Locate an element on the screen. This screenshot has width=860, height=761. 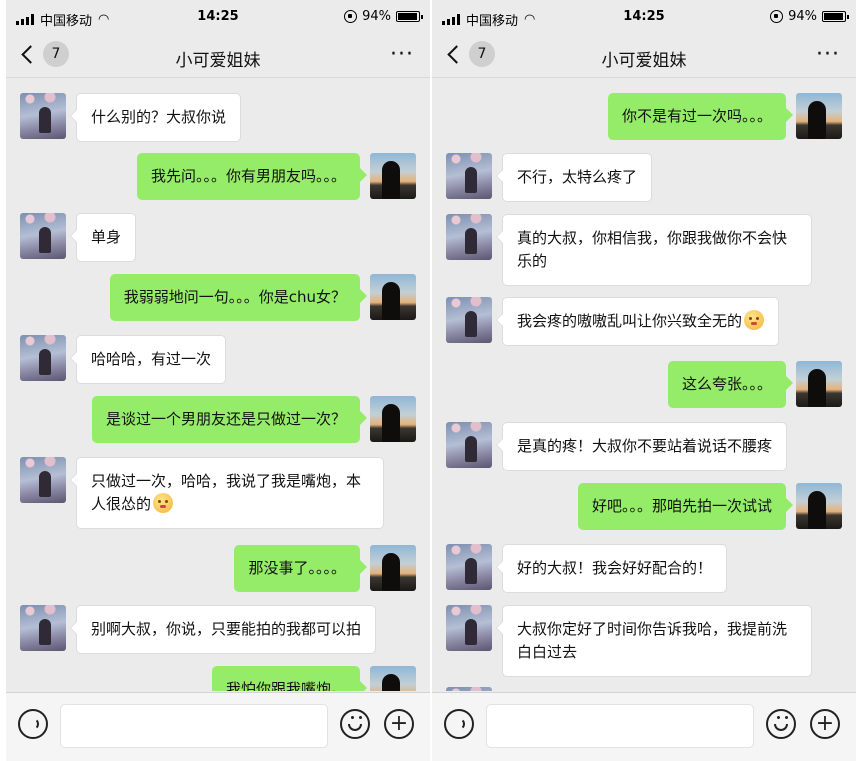
message-bubble: 好的大叔！我会好好配合的！ is located at coordinates (611, 568).